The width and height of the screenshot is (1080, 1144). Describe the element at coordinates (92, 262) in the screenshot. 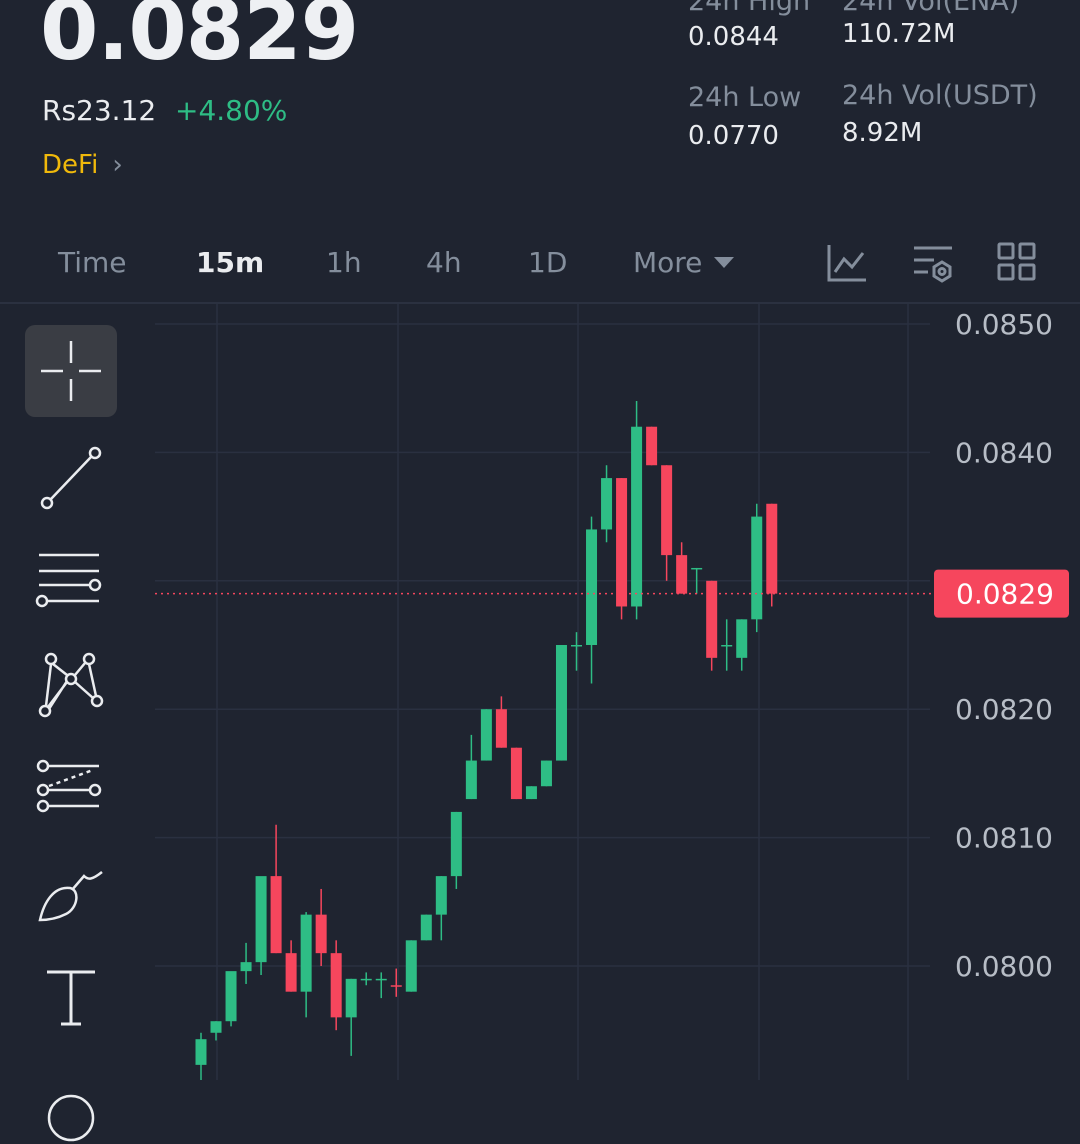

I see `tab-time: Time` at that location.